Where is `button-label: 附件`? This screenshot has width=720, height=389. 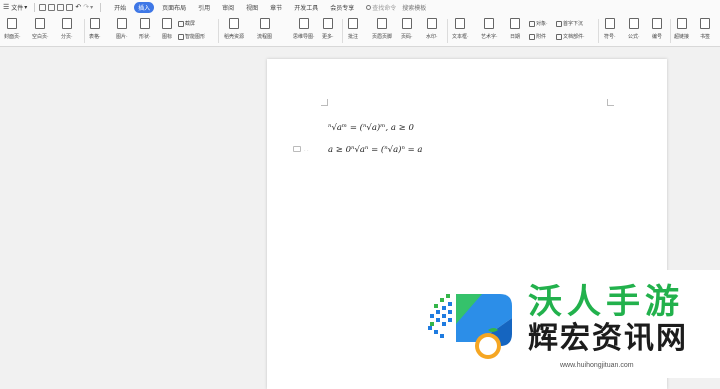
button-label: 附件 is located at coordinates (541, 37).